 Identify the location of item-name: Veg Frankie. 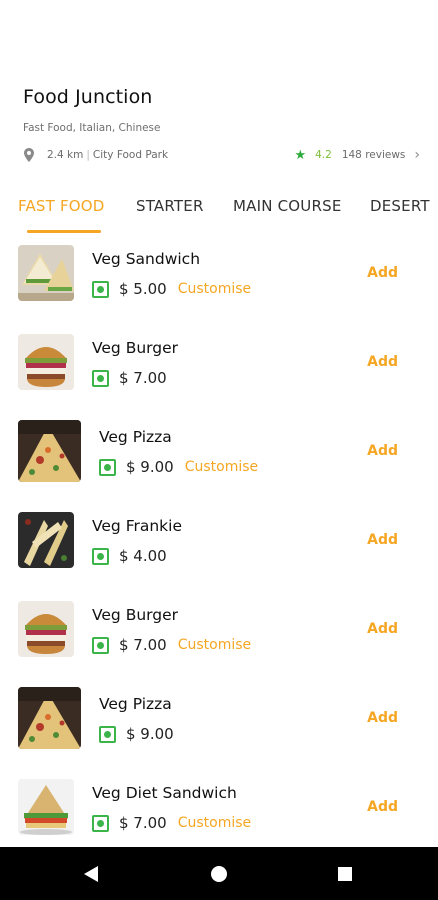
(137, 526).